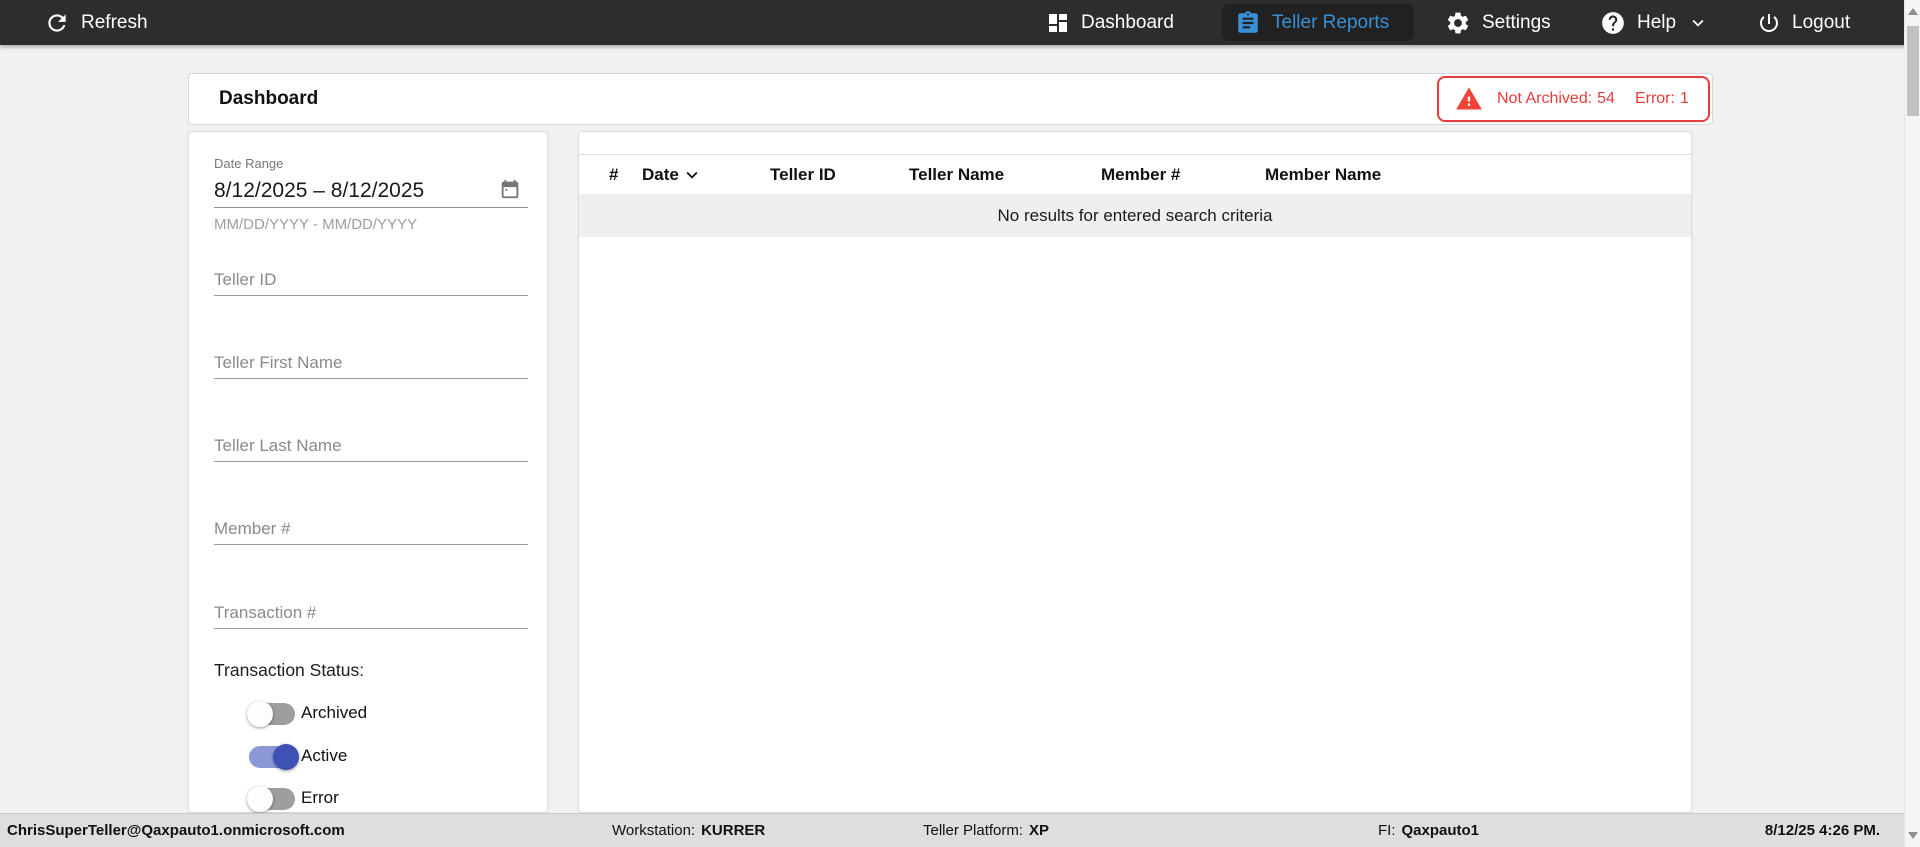  Describe the element at coordinates (316, 224) in the screenshot. I see `date-format-hint: MM/DD/YYYY - MM/DD/YYYY` at that location.